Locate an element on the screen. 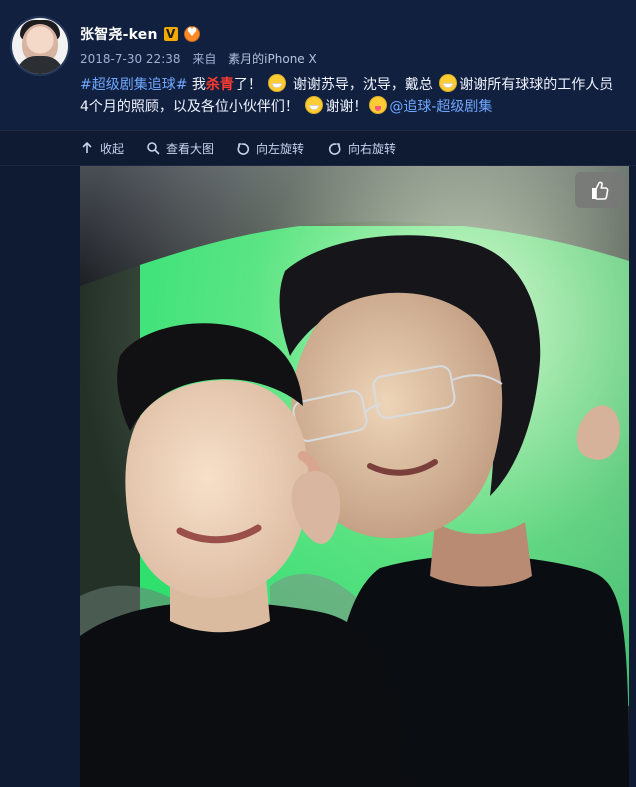 The image size is (636, 787). view-large-button: 查看大图 is located at coordinates (180, 148).